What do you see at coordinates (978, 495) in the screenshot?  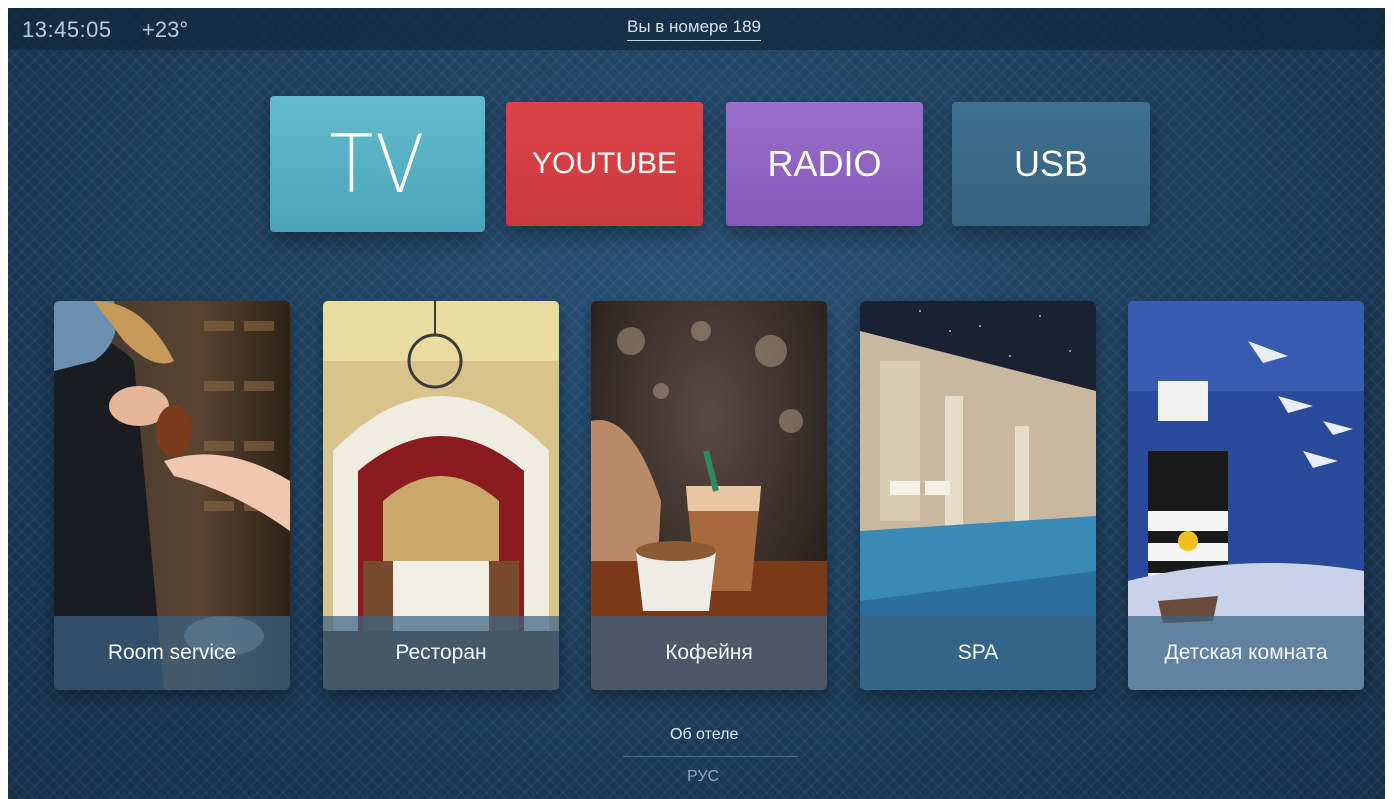 I see `service-card-spa: SPA` at bounding box center [978, 495].